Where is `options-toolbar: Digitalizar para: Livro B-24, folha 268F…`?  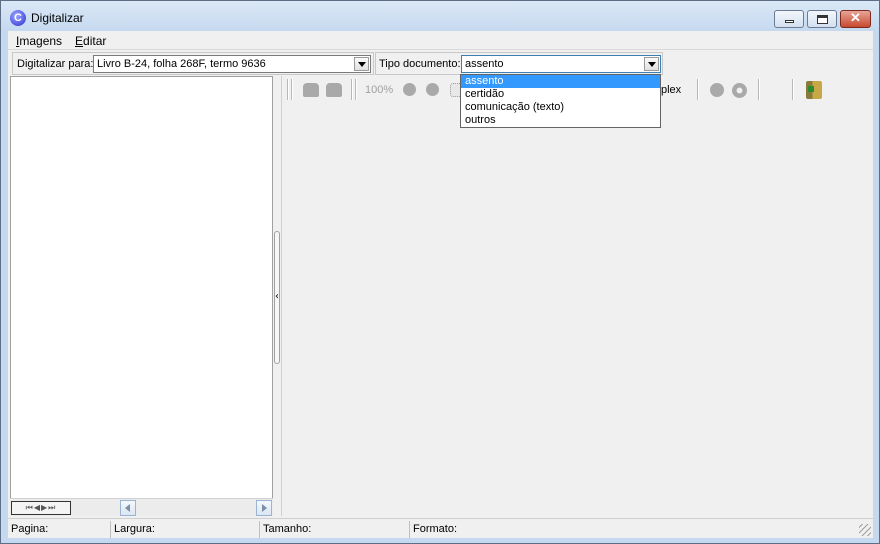 options-toolbar: Digitalizar para: Livro B-24, folha 268F… is located at coordinates (440, 63).